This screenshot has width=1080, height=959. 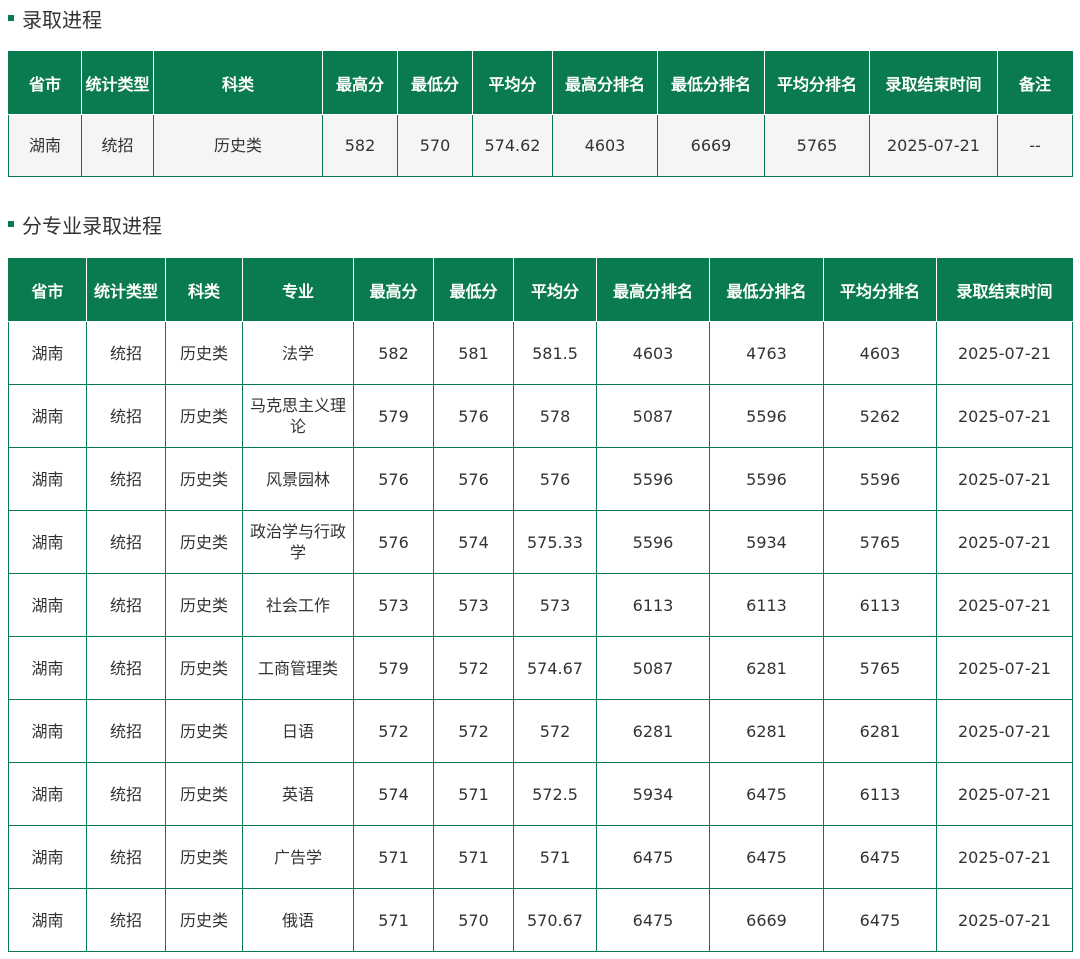 I want to click on column-header: 录取结束时间, so click(x=1004, y=290).